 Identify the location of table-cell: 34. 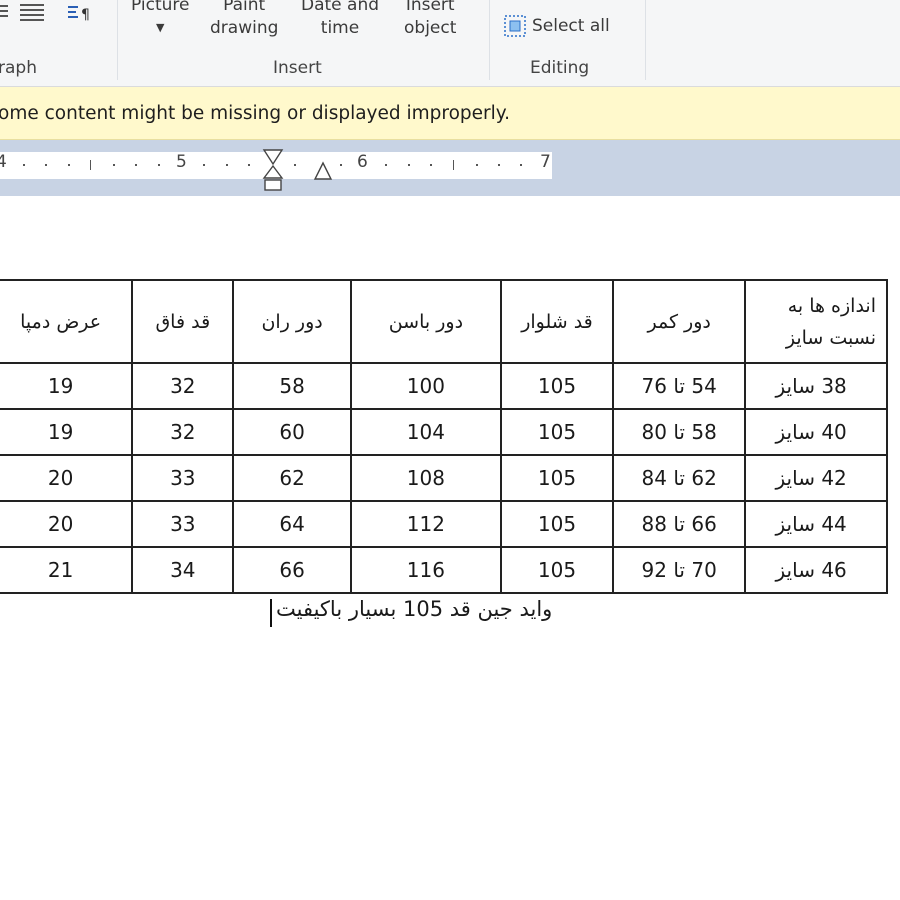
(183, 570).